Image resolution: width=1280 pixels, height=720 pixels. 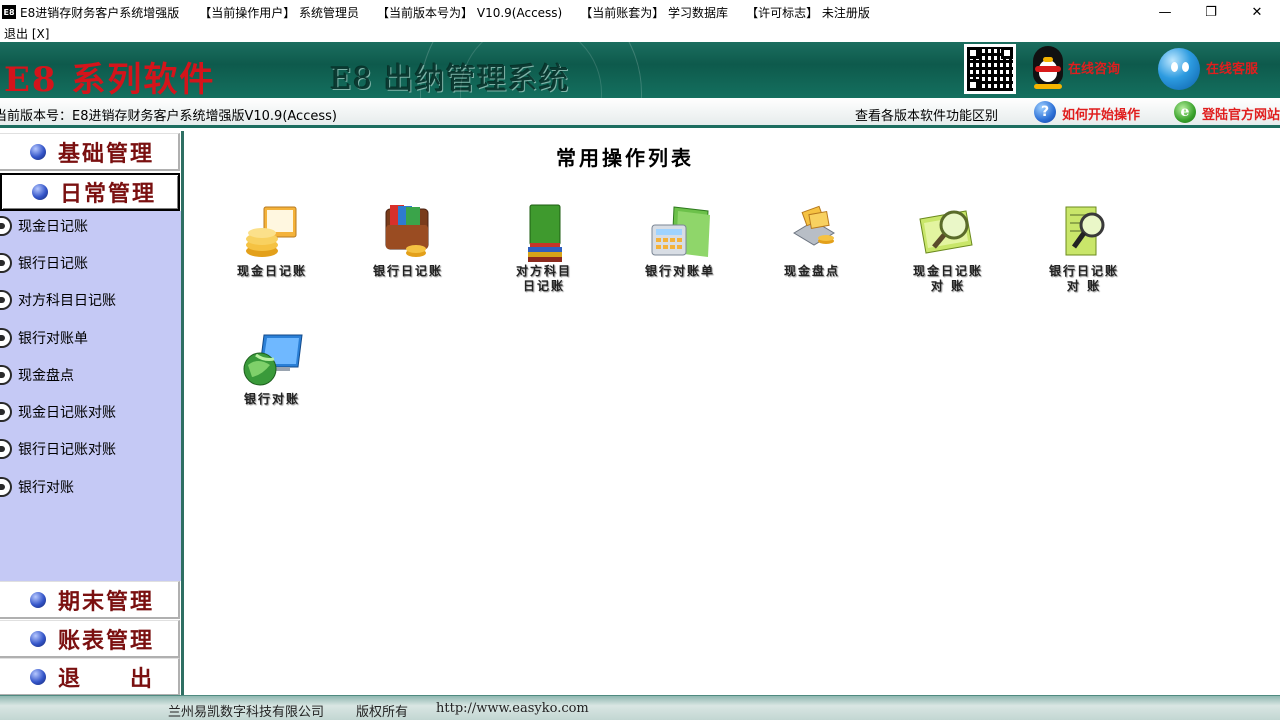 I want to click on tile-cash-journal-reconcile: 现金日记账 对 账, so click(x=948, y=248).